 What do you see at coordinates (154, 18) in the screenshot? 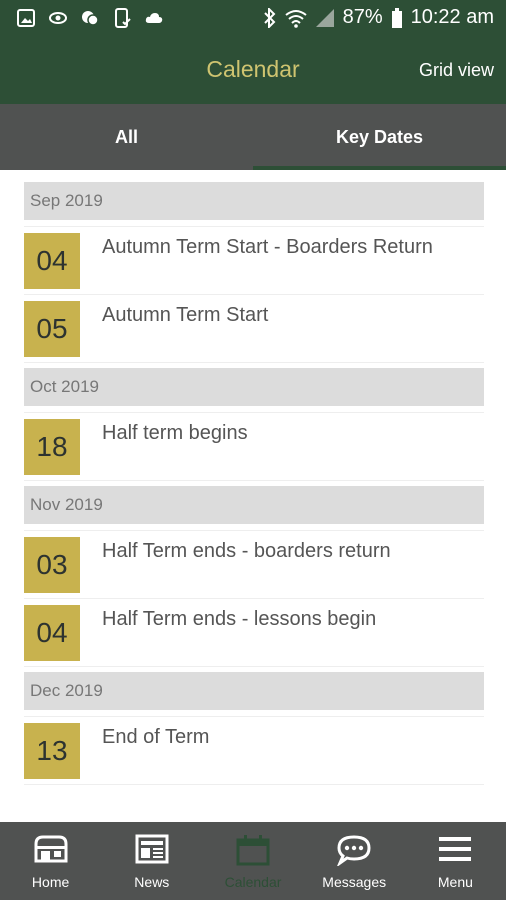
I see `cloud-icon` at bounding box center [154, 18].